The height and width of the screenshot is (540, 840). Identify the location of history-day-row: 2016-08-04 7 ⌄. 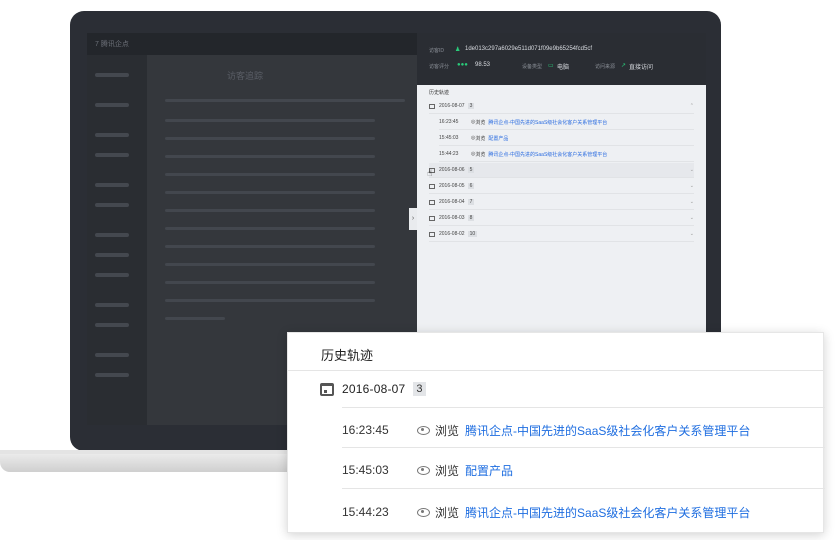
(561, 202).